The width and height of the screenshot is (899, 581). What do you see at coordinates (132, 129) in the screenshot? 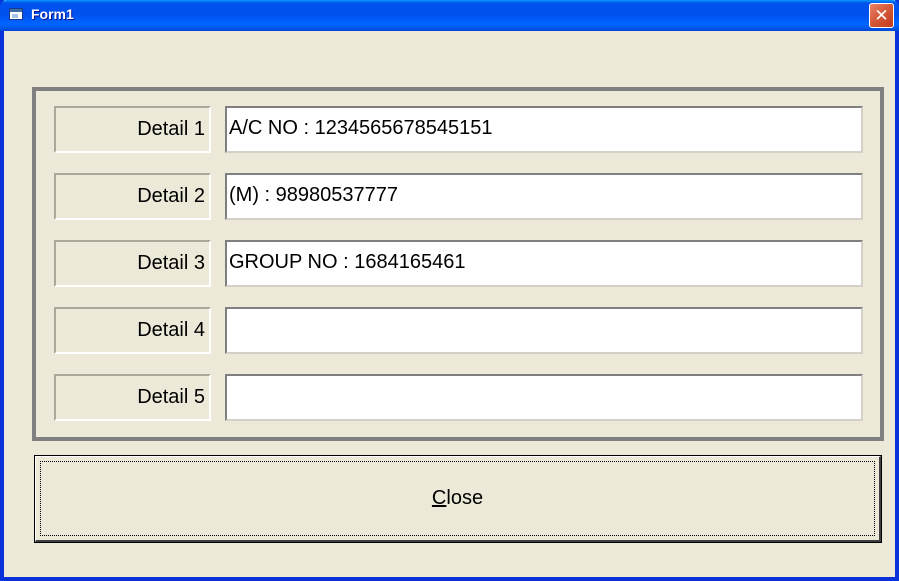
I see `detail-label: Detail 1` at bounding box center [132, 129].